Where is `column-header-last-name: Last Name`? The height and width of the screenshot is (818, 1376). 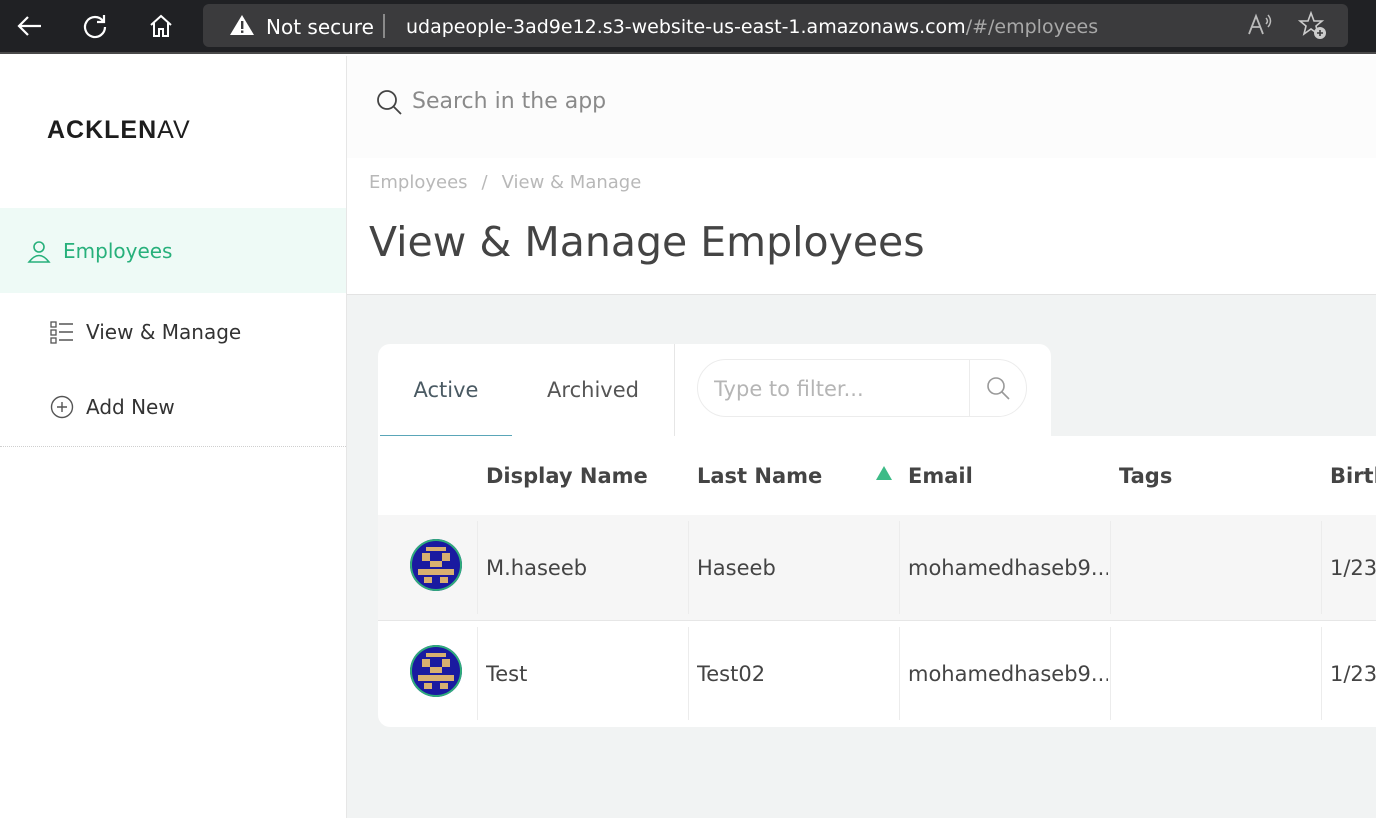 column-header-last-name: Last Name is located at coordinates (759, 475).